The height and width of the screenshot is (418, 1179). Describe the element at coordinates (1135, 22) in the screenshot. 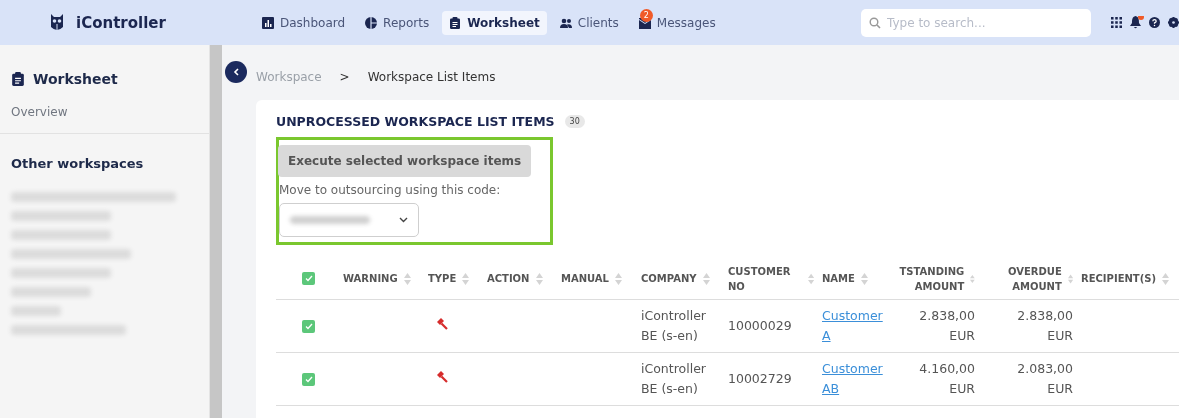

I see `bell-icon` at that location.